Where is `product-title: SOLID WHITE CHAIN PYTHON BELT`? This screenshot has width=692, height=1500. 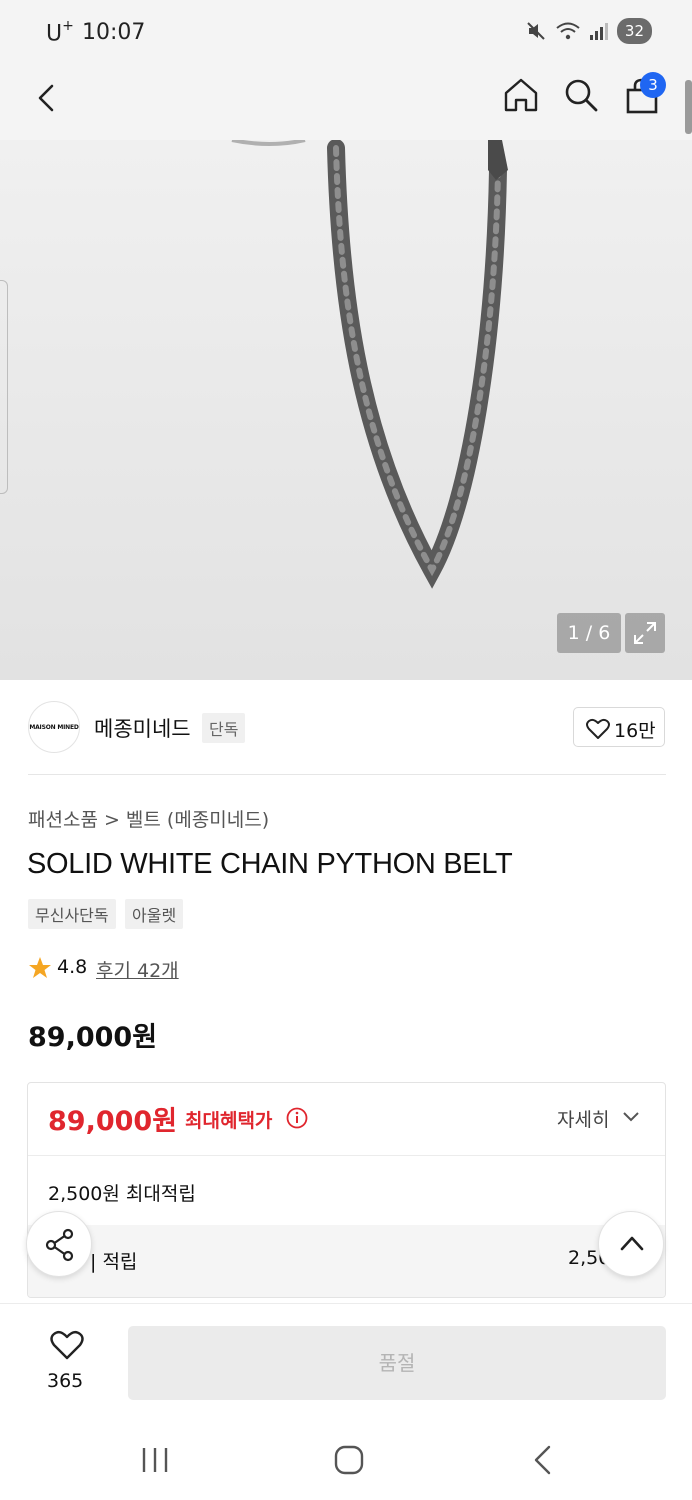 product-title: SOLID WHITE CHAIN PYTHON BELT is located at coordinates (270, 864).